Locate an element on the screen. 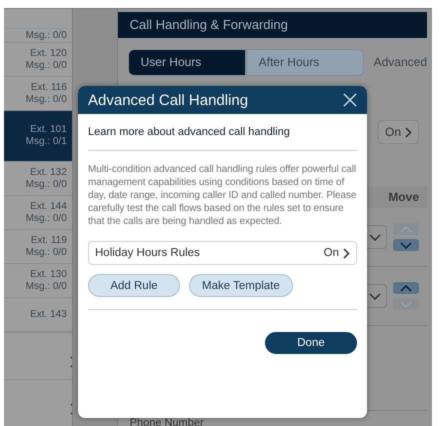 This screenshot has width=446, height=426. chevron-up-icon is located at coordinates (406, 288).